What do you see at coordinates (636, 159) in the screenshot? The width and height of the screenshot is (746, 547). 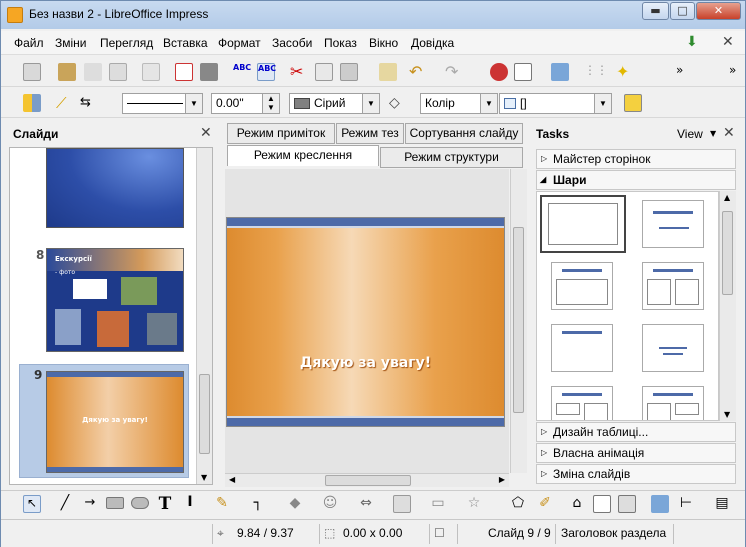 I see `section-master-pages: ▷ Майстер сторінок` at bounding box center [636, 159].